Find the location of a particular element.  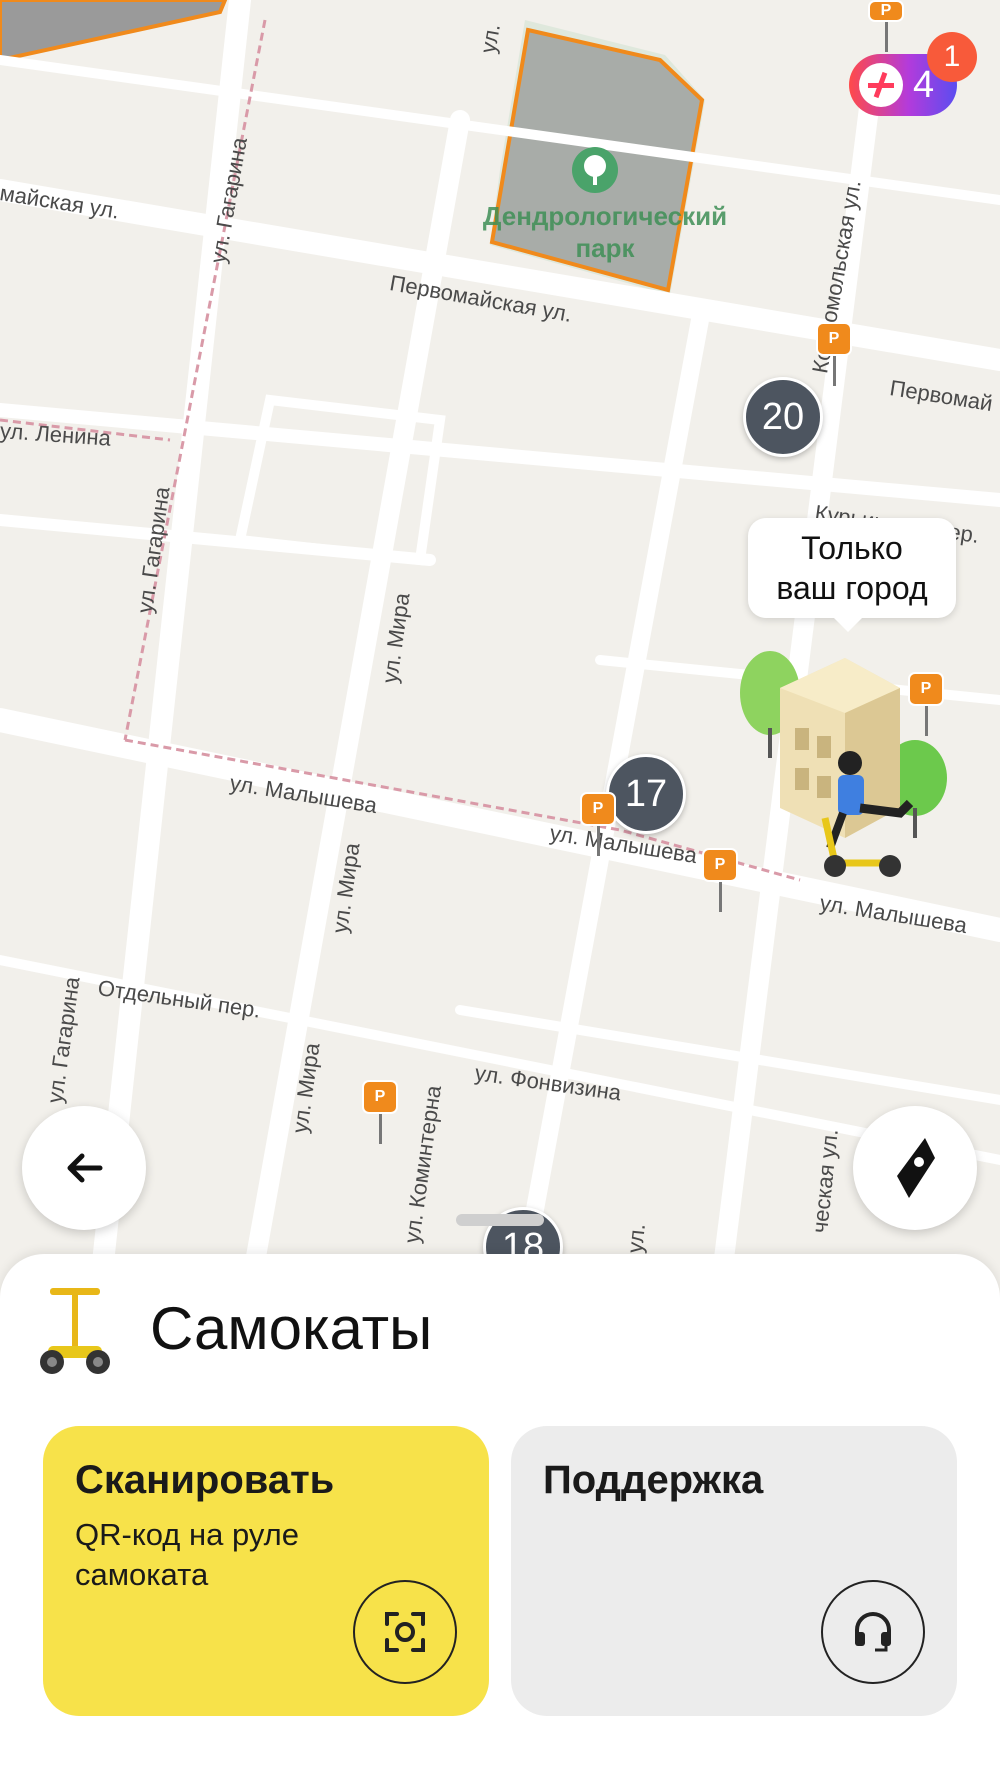

qr-scan-icon is located at coordinates (405, 1632).